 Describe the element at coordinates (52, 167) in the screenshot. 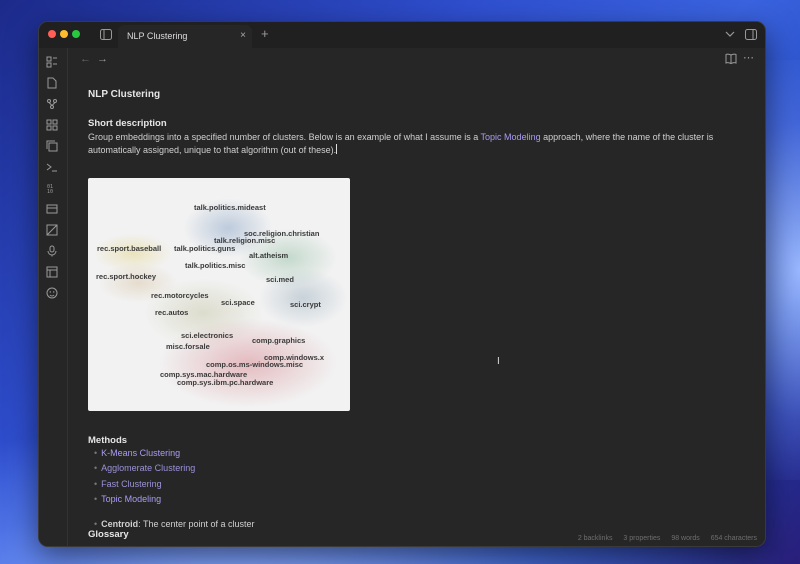

I see `terminal-icon` at that location.